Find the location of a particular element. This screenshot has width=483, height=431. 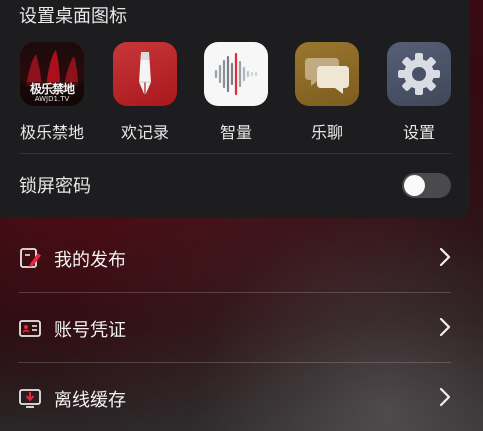

app-item-huanjilu: 欢记录 is located at coordinates (145, 92).